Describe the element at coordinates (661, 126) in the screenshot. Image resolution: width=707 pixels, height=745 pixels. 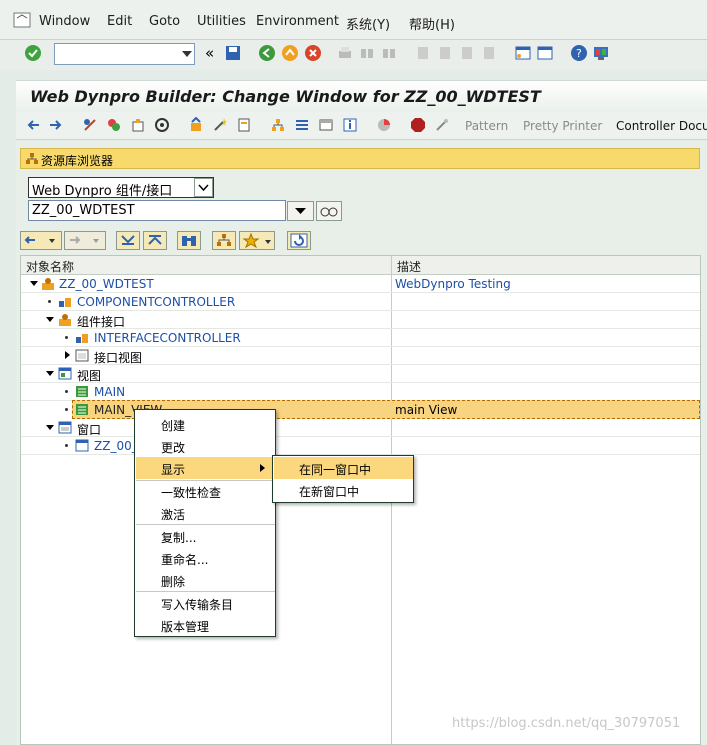
I see `controller-doc-button: Controller Docum` at that location.